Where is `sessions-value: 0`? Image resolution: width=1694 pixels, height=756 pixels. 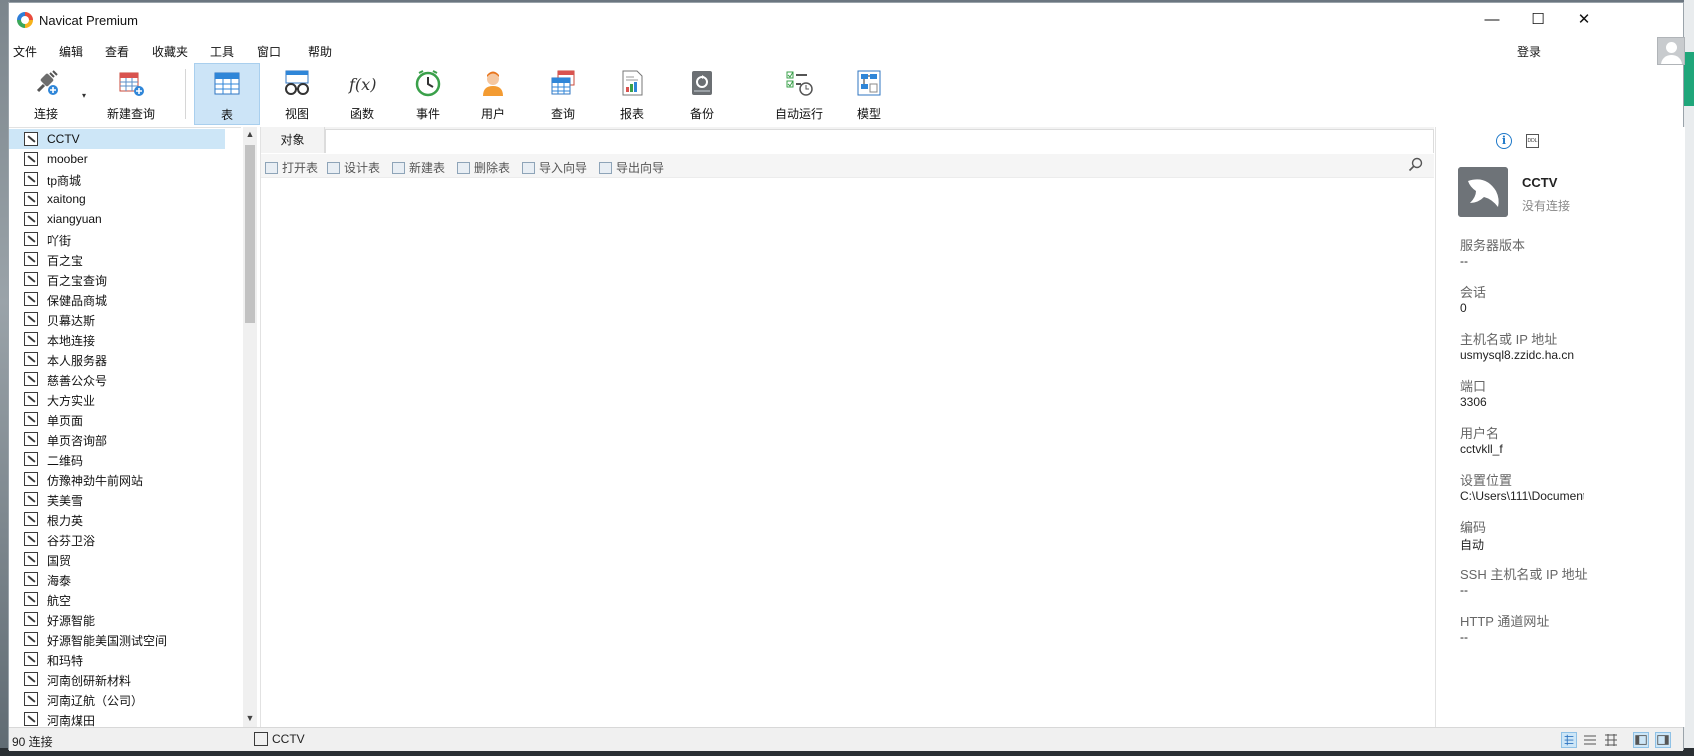 sessions-value: 0 is located at coordinates (1463, 308).